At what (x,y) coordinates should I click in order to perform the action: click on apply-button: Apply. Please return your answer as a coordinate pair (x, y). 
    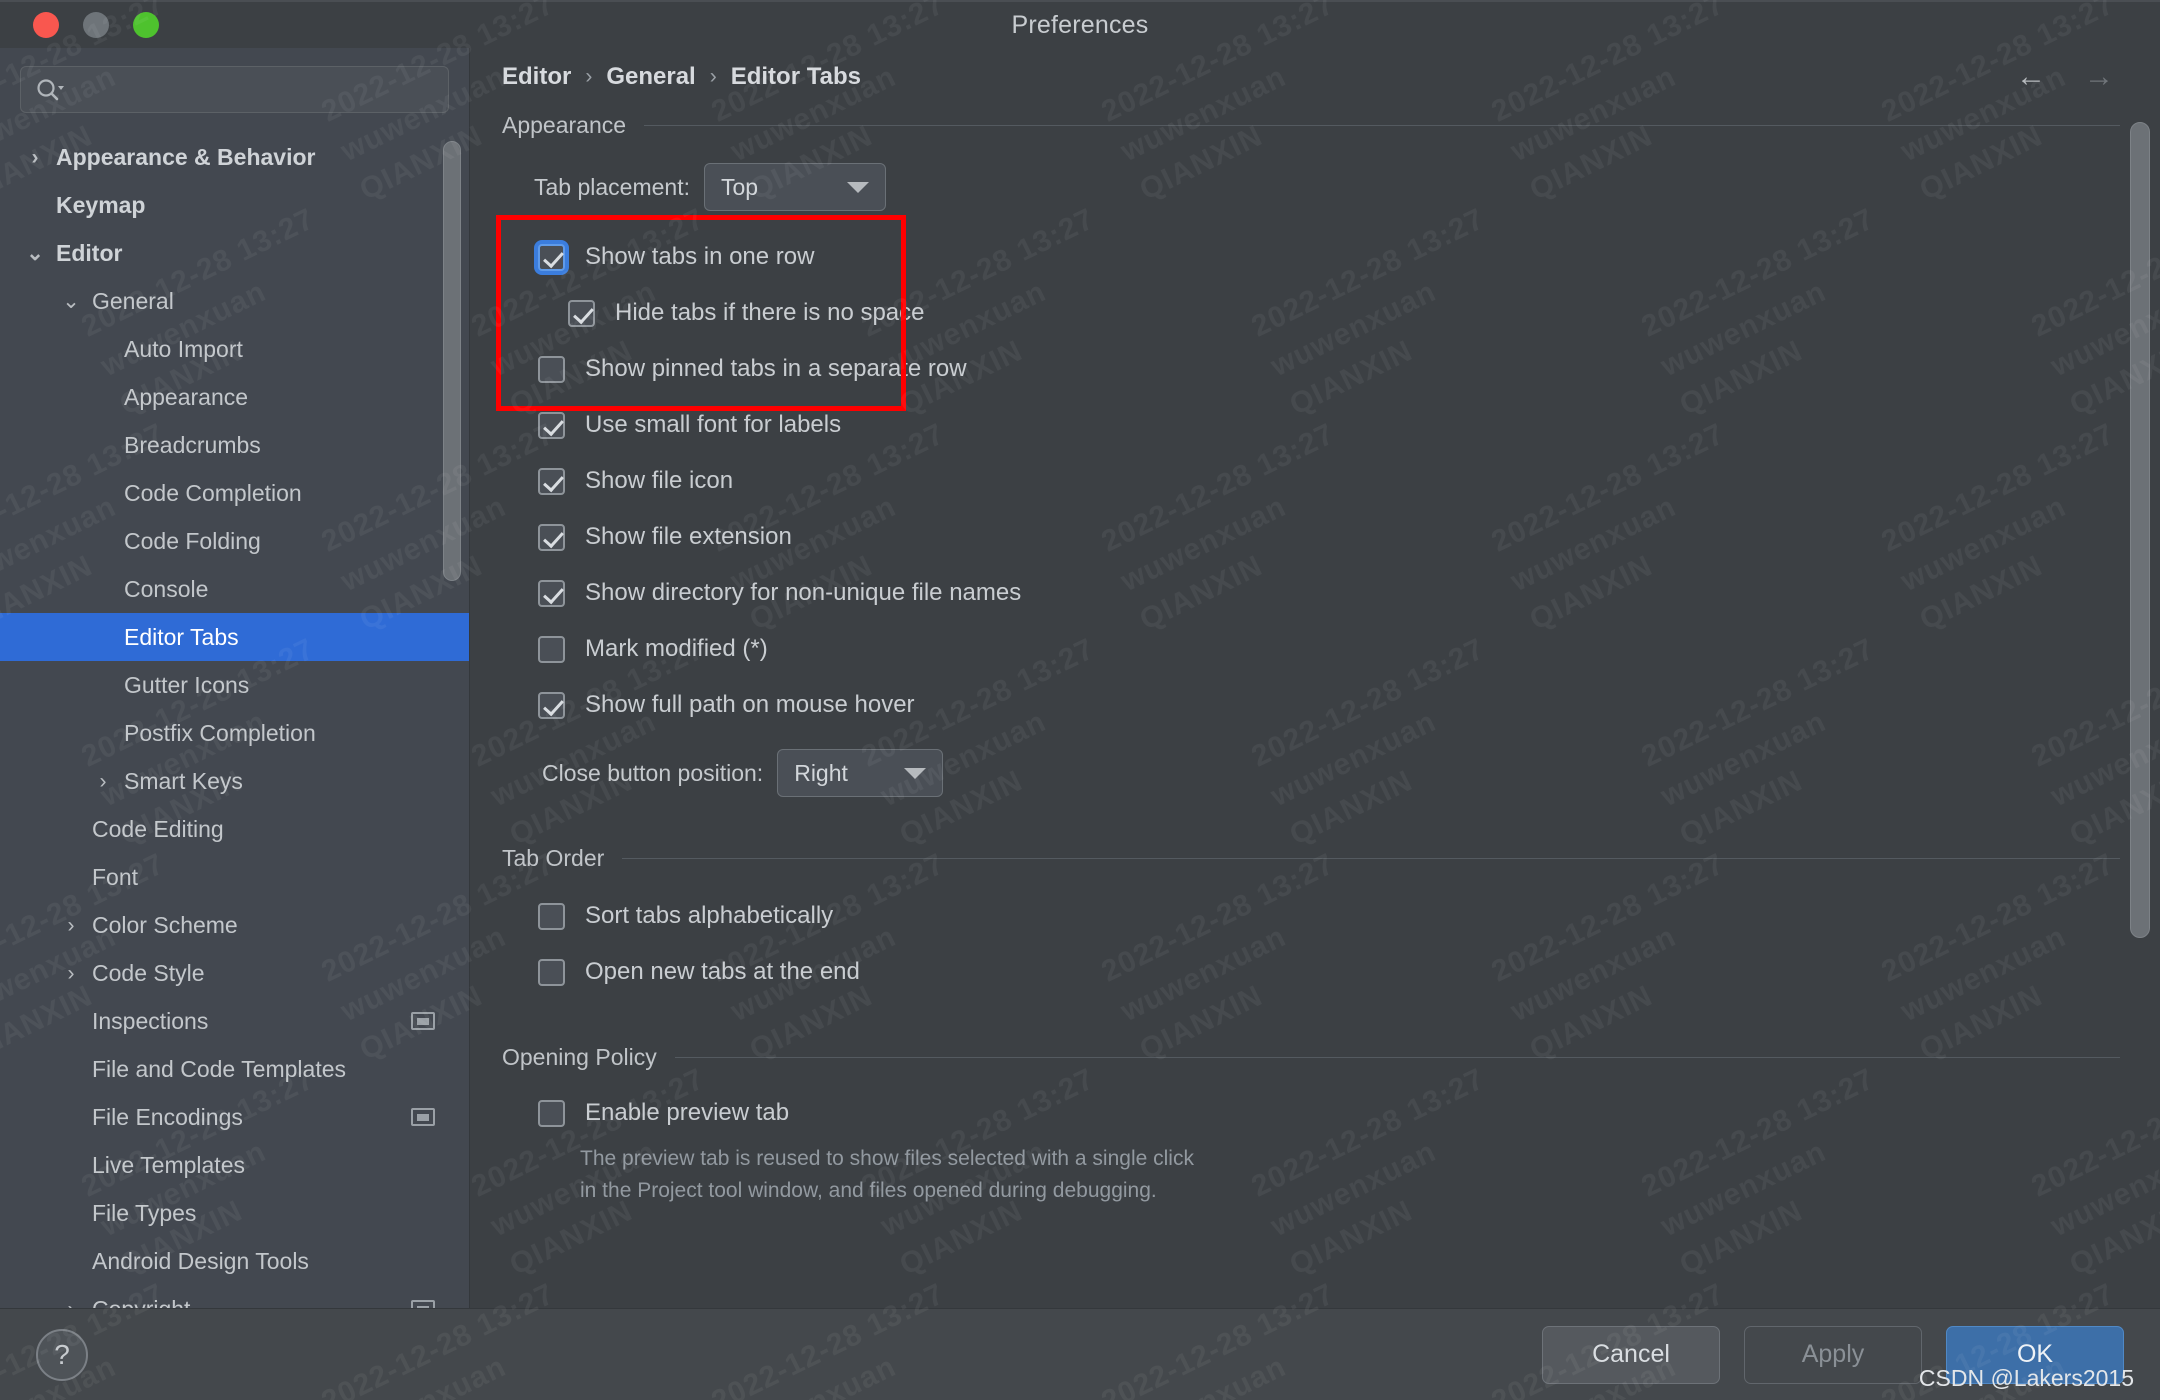
    Looking at the image, I should click on (1833, 1354).